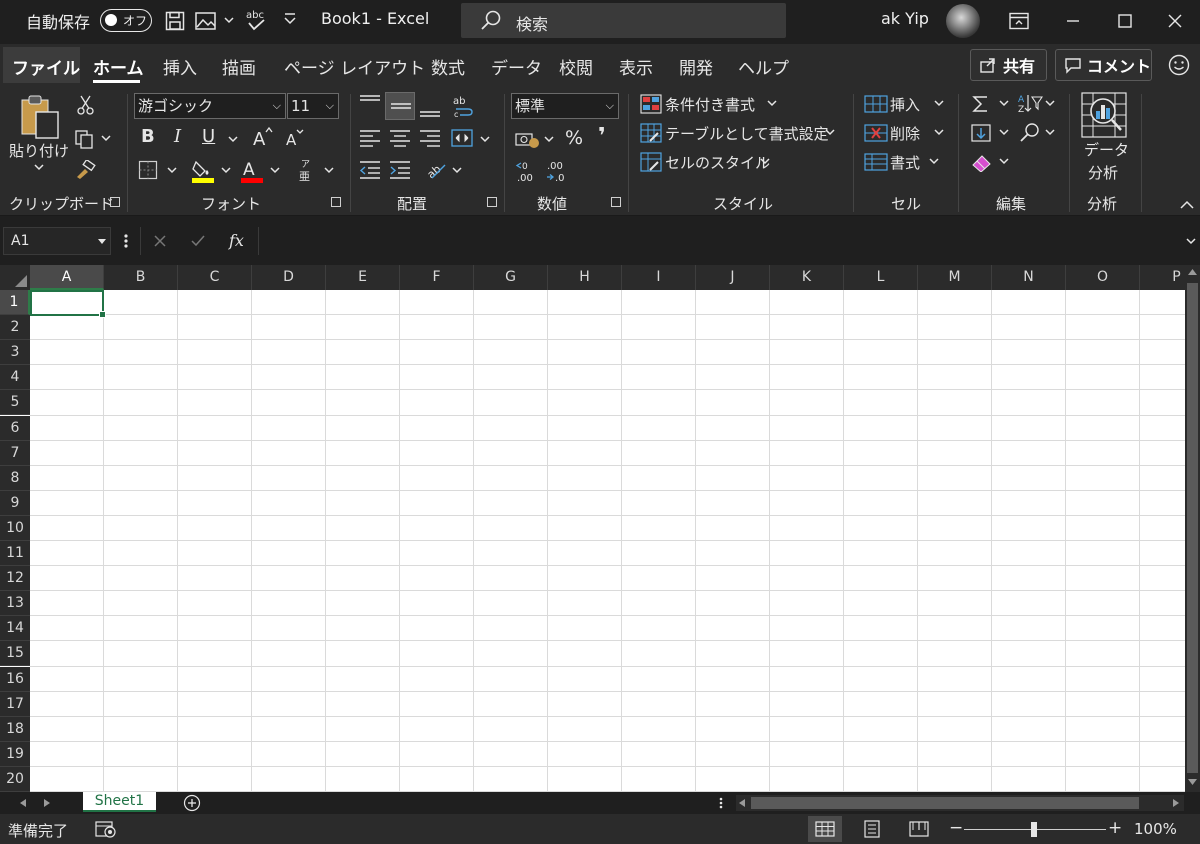  Describe the element at coordinates (175, 21) in the screenshot. I see `save-icon` at that location.